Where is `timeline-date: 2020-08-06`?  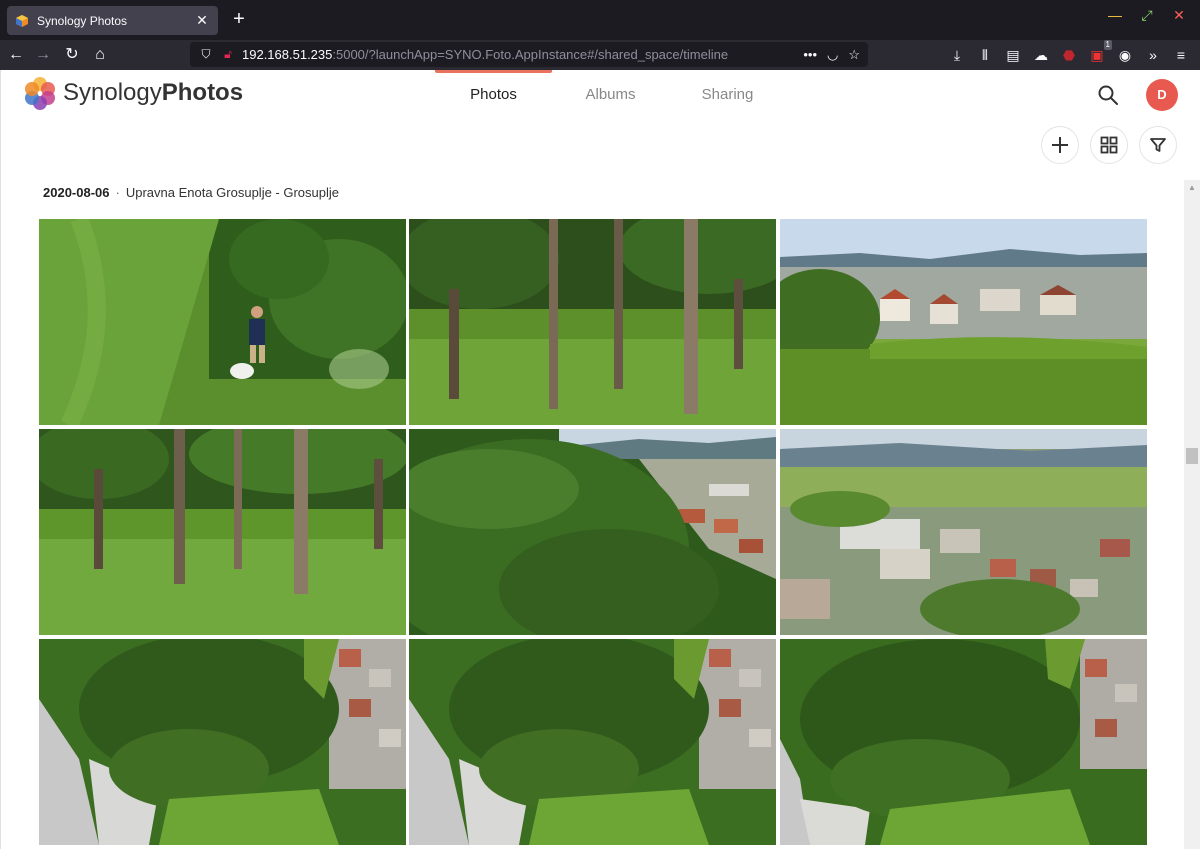
timeline-date: 2020-08-06 is located at coordinates (76, 192).